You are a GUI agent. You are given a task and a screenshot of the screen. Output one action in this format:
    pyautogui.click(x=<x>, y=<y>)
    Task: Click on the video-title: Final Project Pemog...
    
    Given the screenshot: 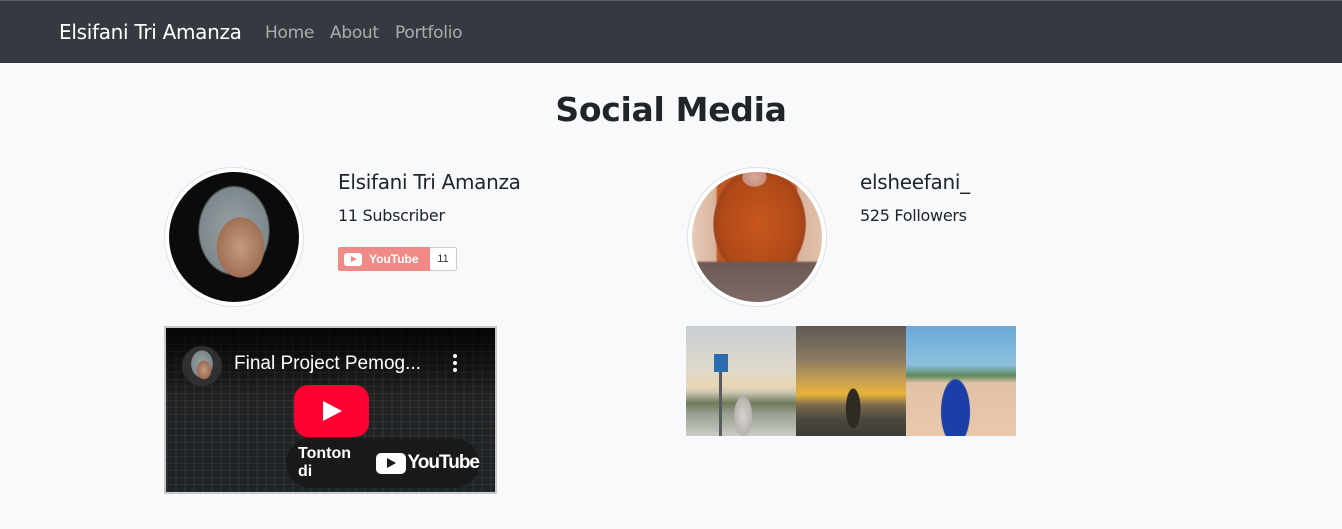 What is the action you would take?
    pyautogui.click(x=327, y=364)
    